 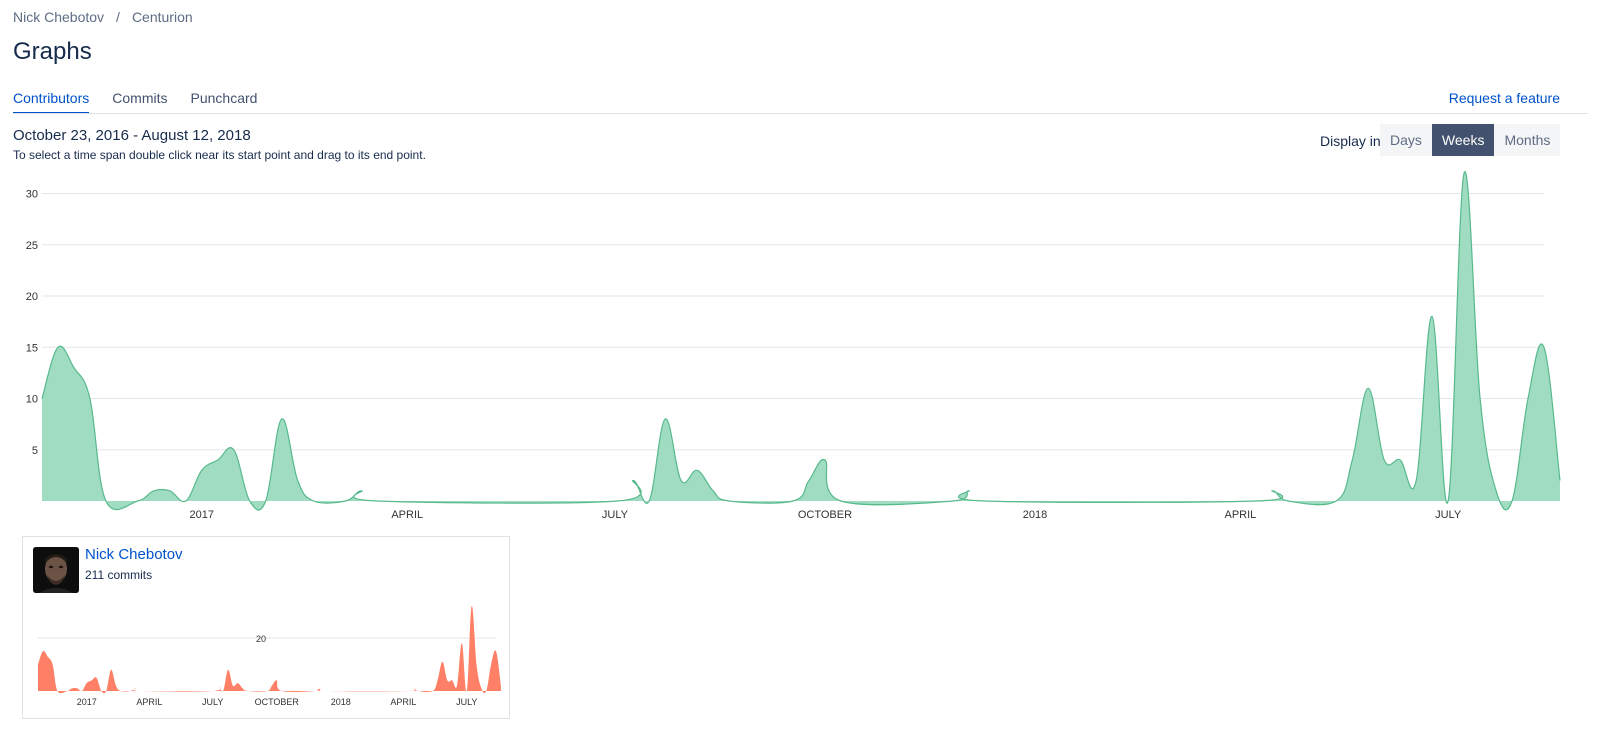 What do you see at coordinates (52, 51) in the screenshot?
I see `page-title: Graphs` at bounding box center [52, 51].